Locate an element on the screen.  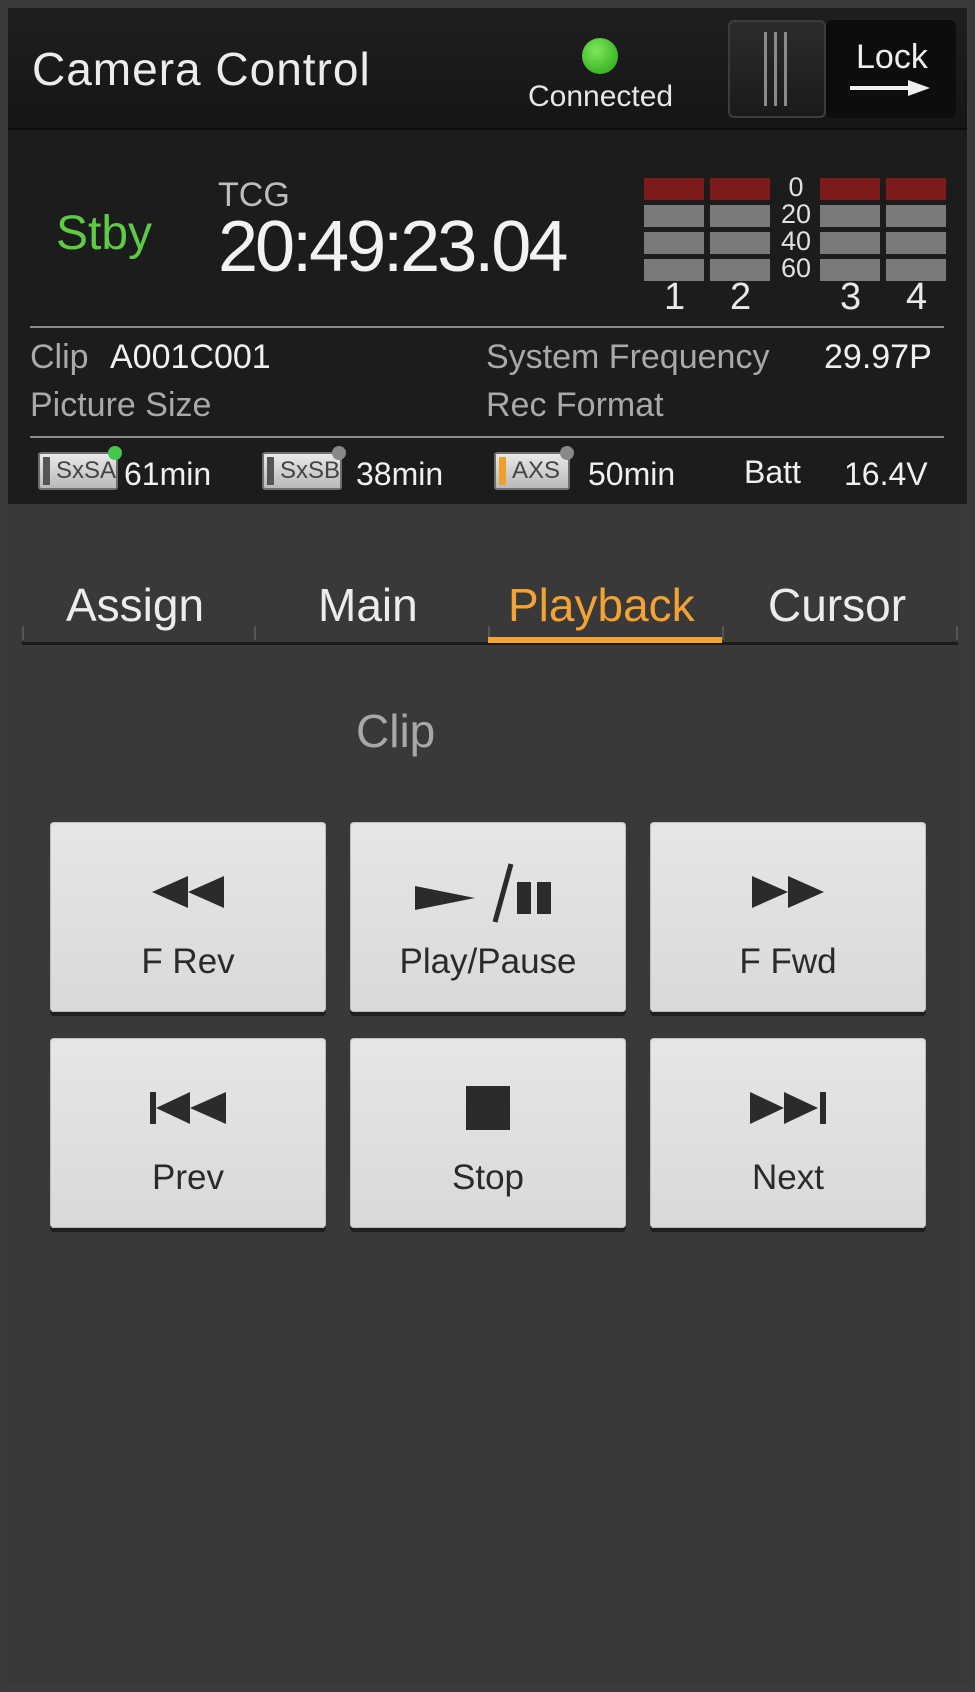
tab-assign: Assign is located at coordinates (135, 605).